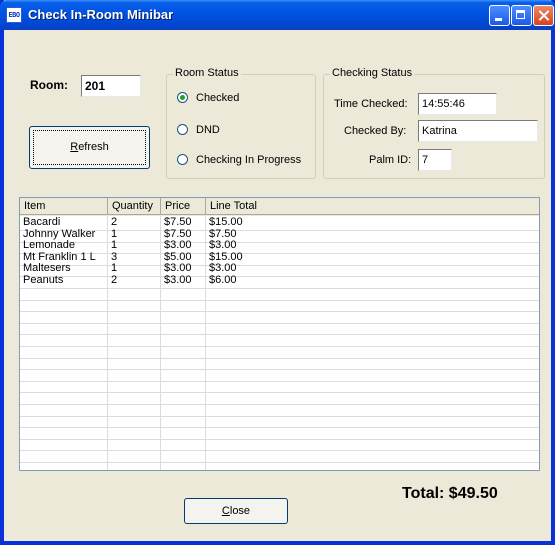 The image size is (555, 545). I want to click on checking-status-title: Checking Status, so click(372, 73).